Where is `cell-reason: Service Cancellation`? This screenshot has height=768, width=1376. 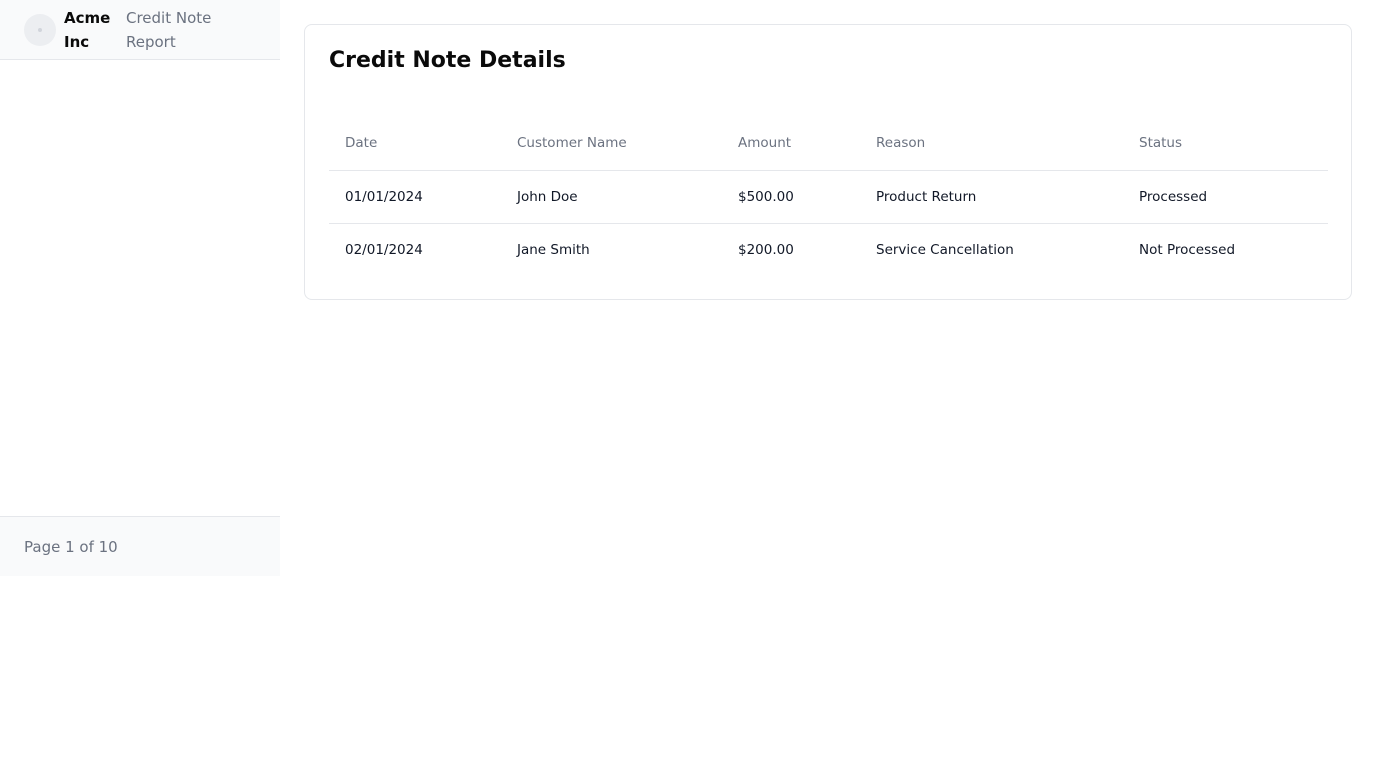
cell-reason: Service Cancellation is located at coordinates (945, 249).